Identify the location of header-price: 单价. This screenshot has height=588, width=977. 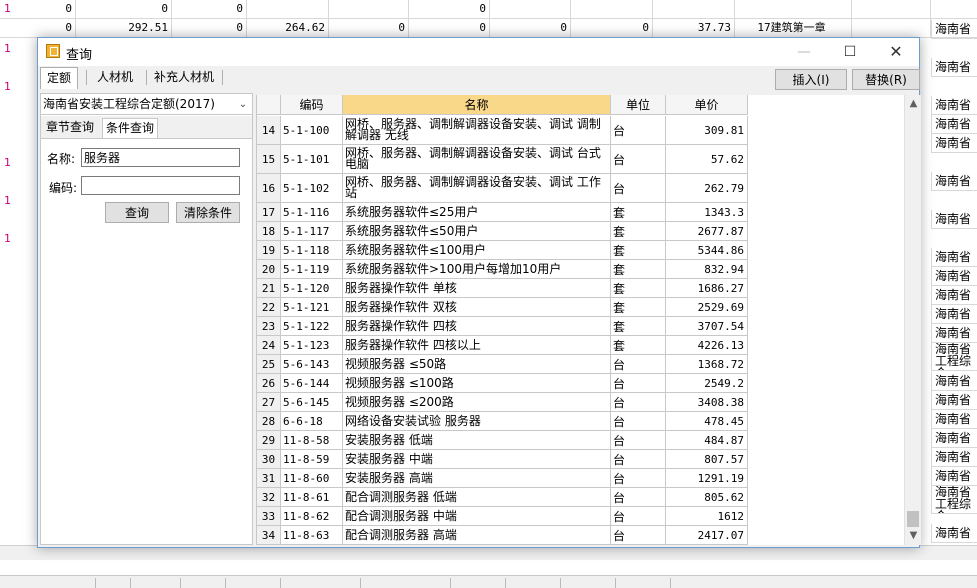
(707, 105).